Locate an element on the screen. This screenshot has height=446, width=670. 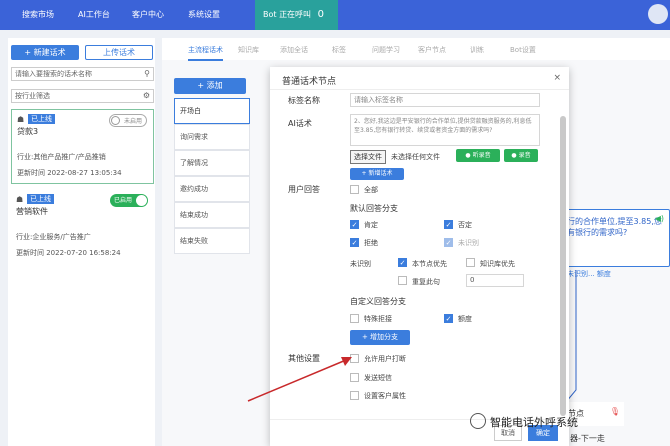
watermark-text: 智能电话外呼系统 is located at coordinates (534, 422).